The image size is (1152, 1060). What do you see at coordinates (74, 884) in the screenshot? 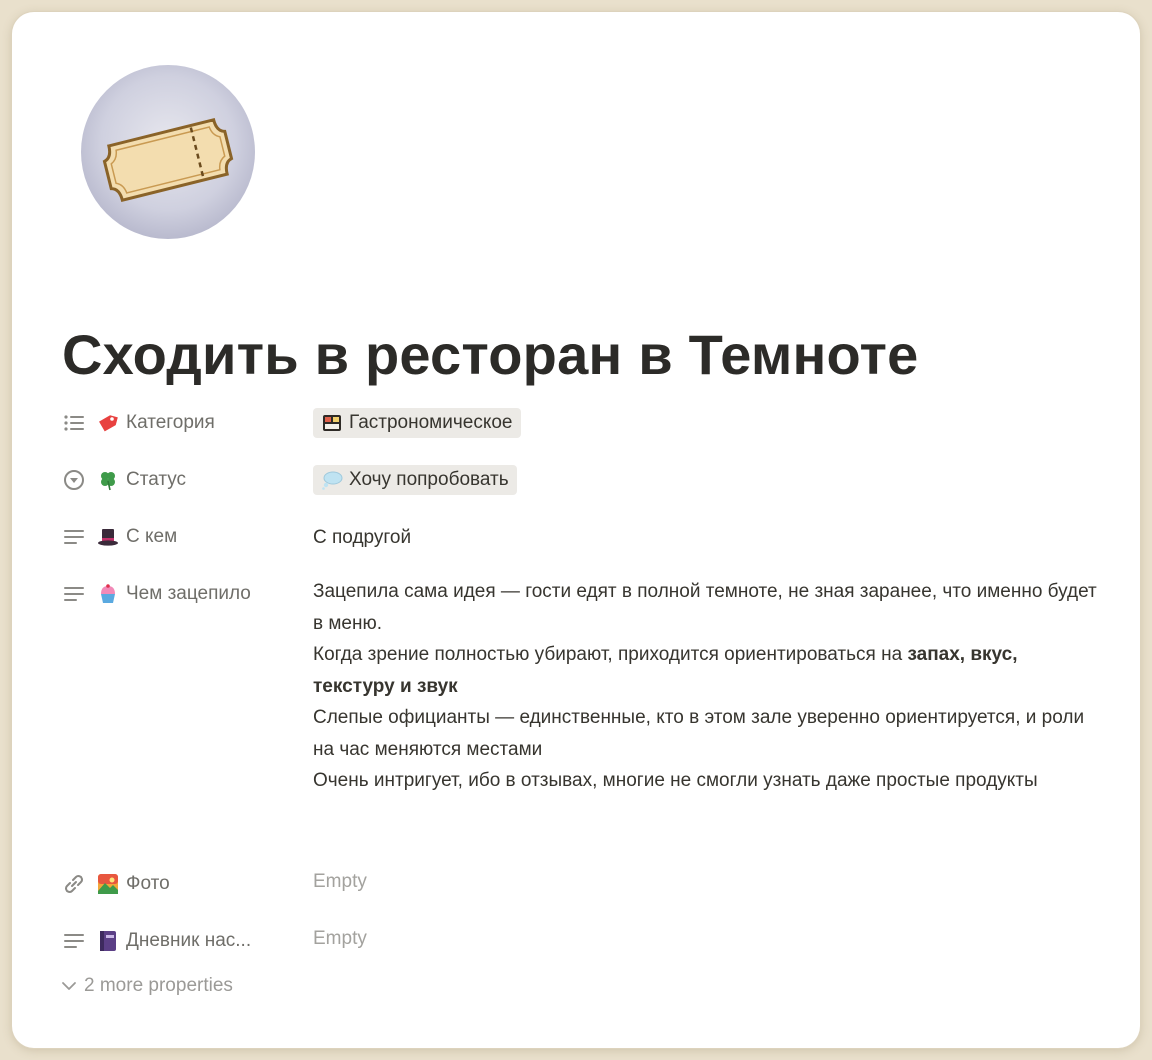
I see `link-icon` at bounding box center [74, 884].